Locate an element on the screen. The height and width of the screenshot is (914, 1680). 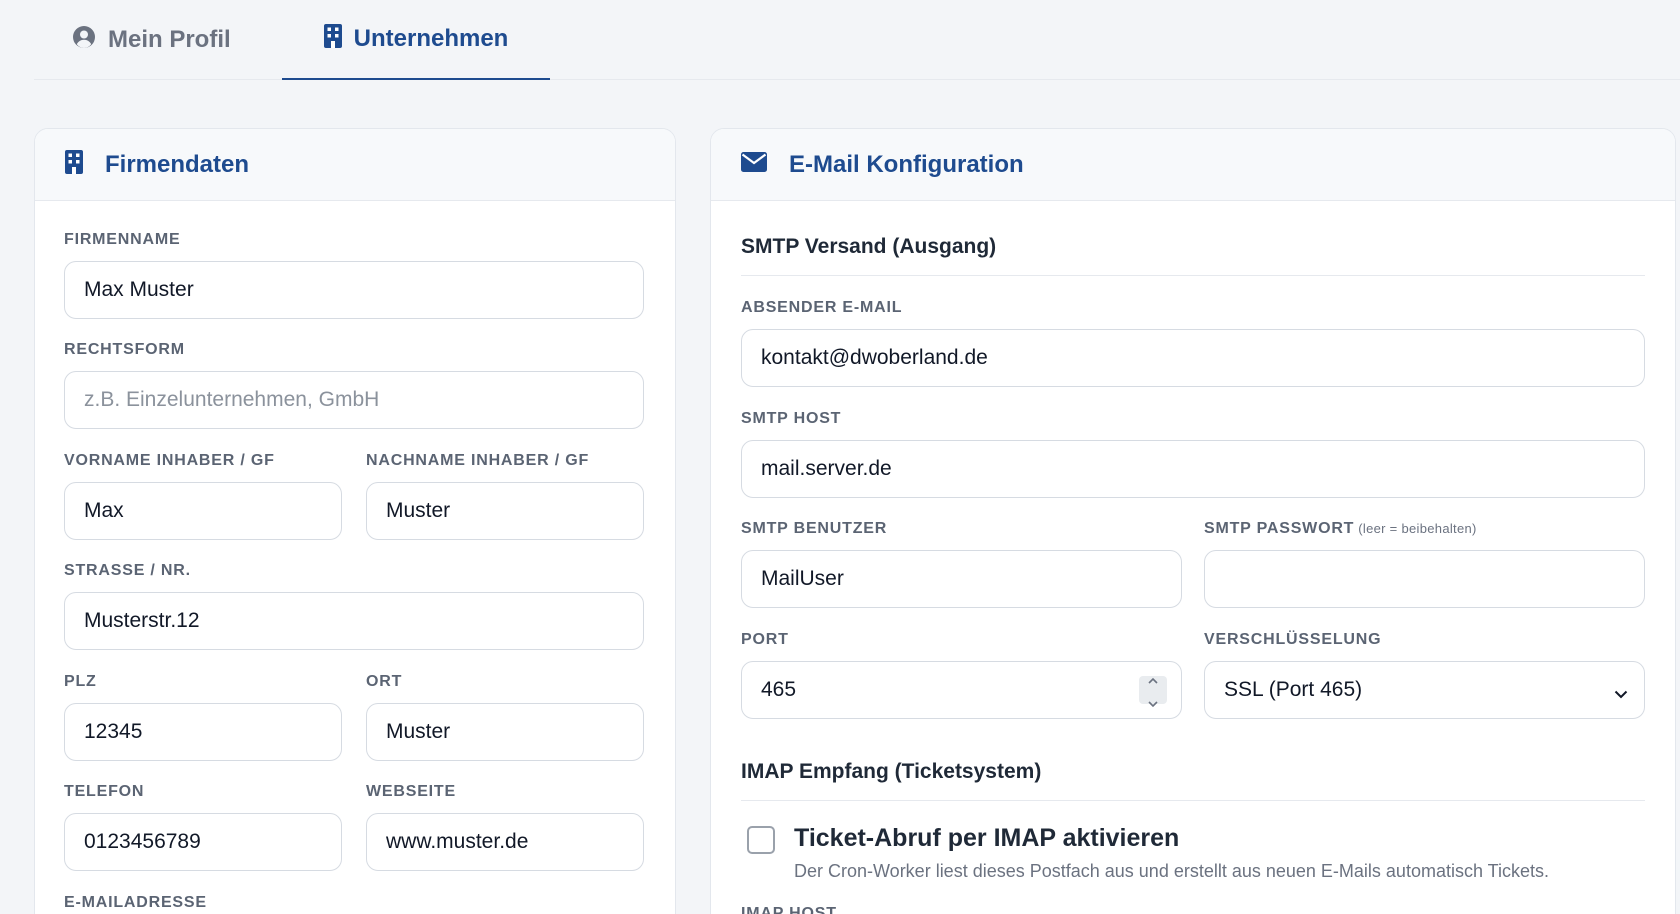
rechtsform-input: z.B. Einzelunternehmen, GmbH is located at coordinates (354, 400).